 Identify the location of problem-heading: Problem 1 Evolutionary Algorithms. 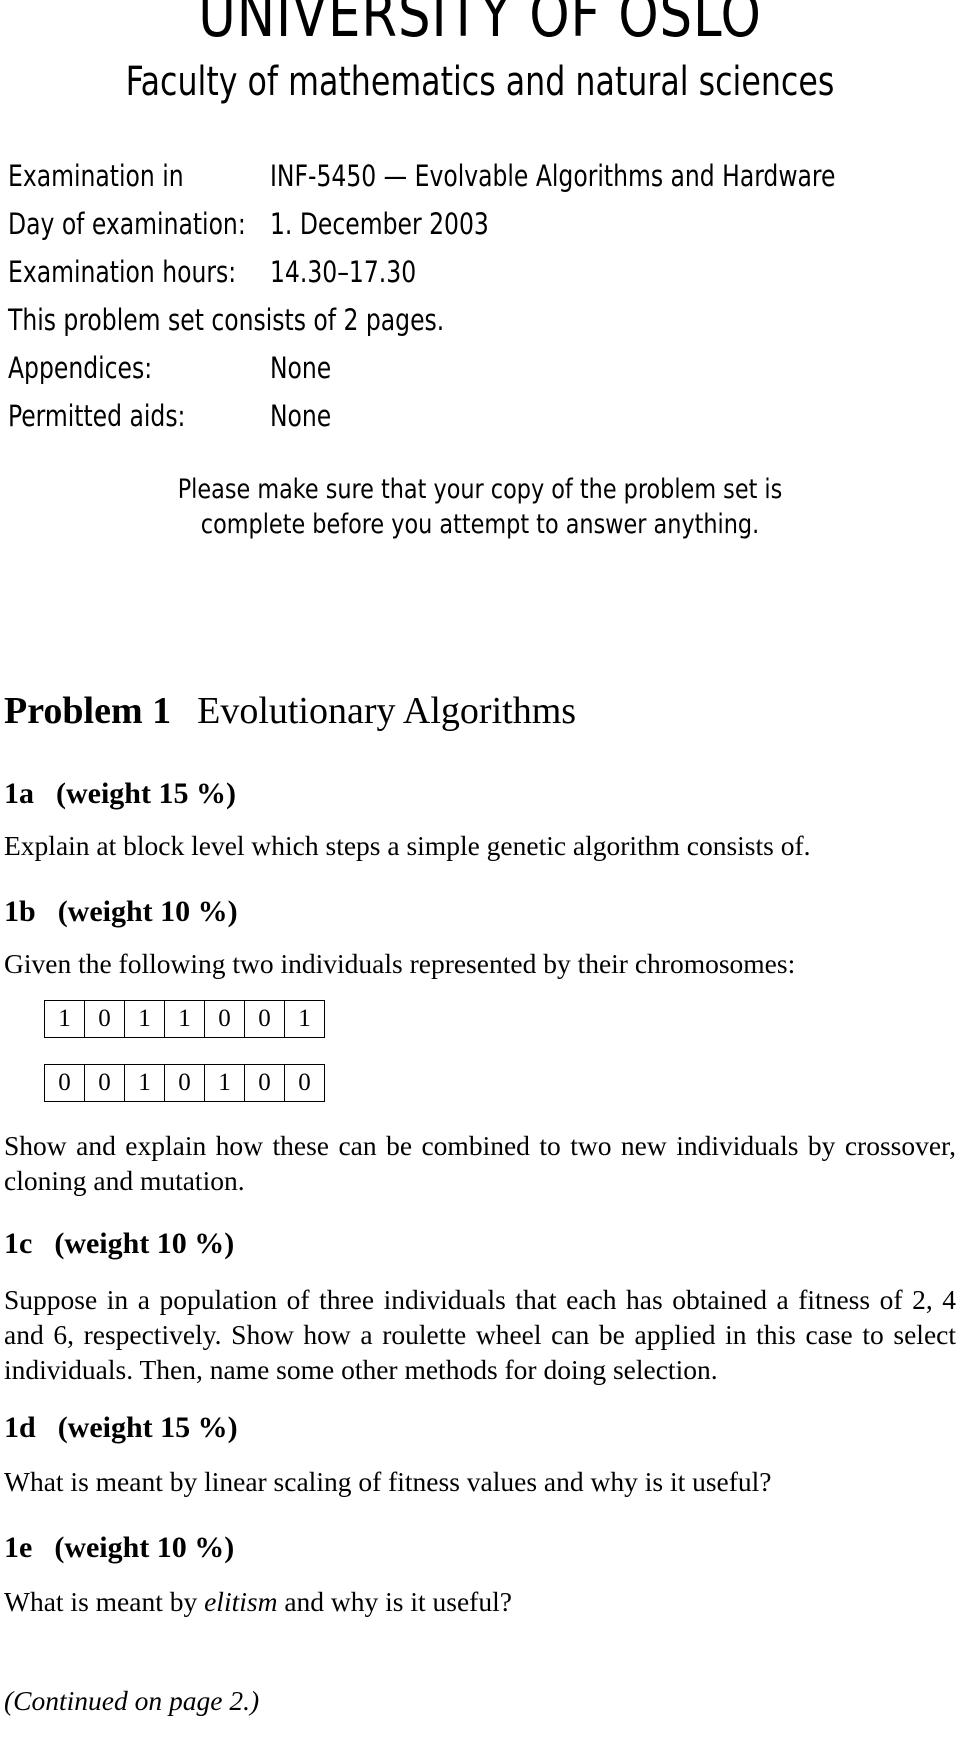
(290, 711).